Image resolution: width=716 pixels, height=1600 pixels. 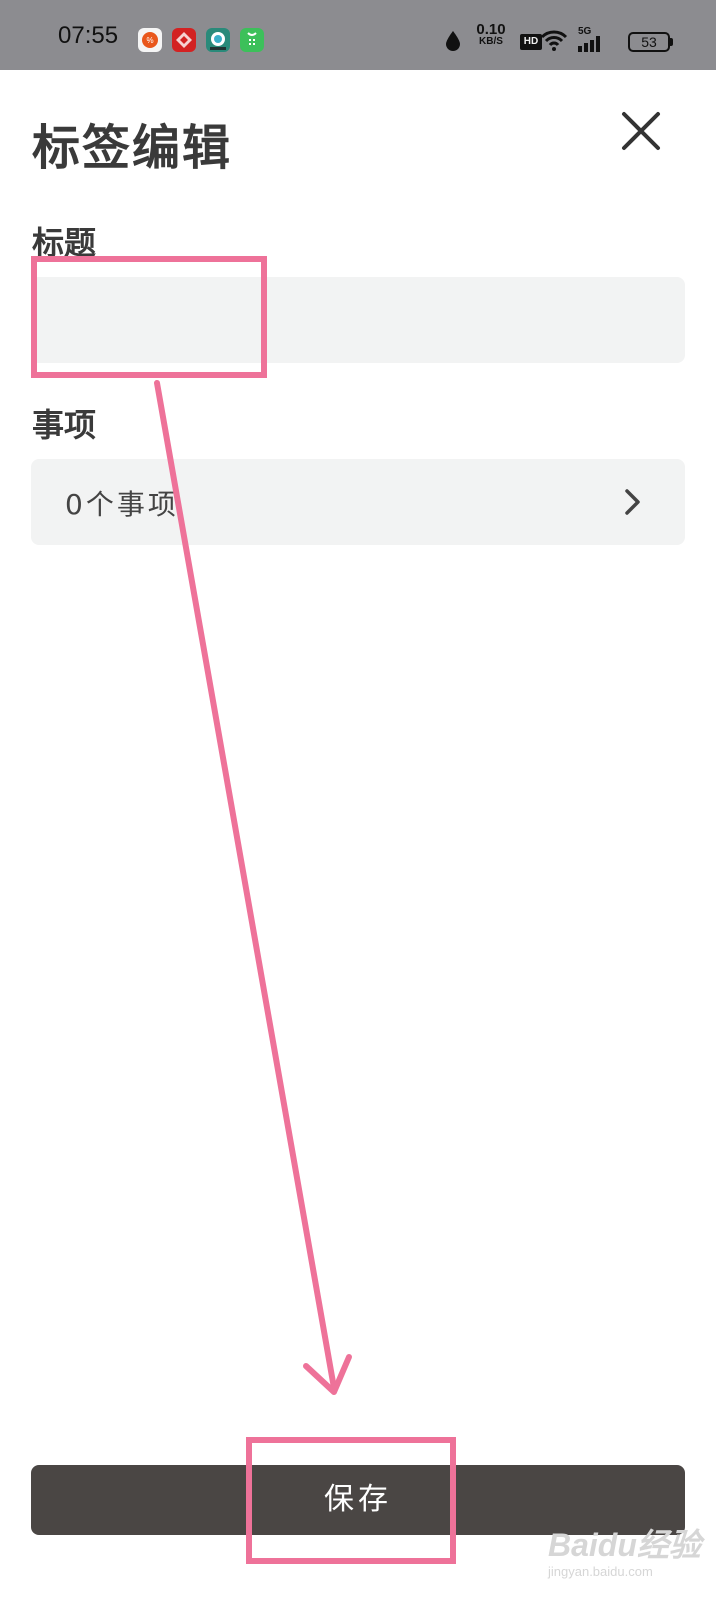 I want to click on title-input-highlight, so click(x=149, y=317).